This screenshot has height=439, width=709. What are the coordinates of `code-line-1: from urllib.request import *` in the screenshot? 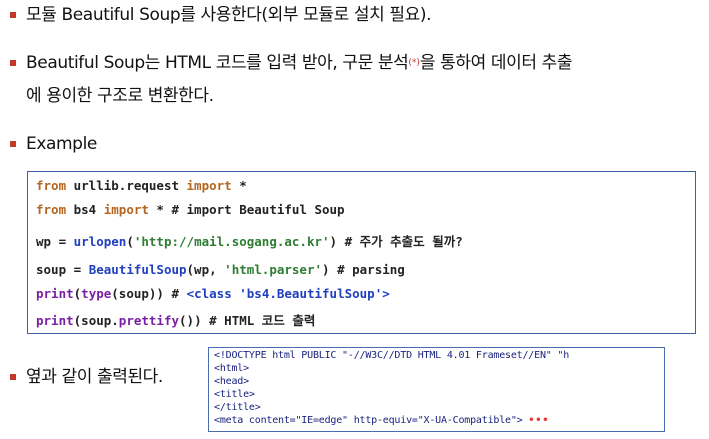 It's located at (141, 185).